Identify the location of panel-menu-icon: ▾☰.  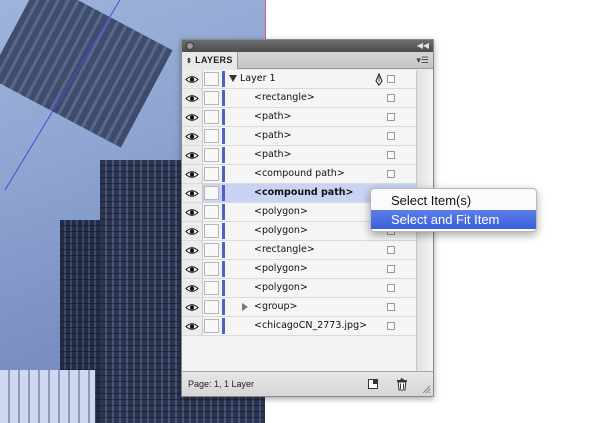
(422, 60).